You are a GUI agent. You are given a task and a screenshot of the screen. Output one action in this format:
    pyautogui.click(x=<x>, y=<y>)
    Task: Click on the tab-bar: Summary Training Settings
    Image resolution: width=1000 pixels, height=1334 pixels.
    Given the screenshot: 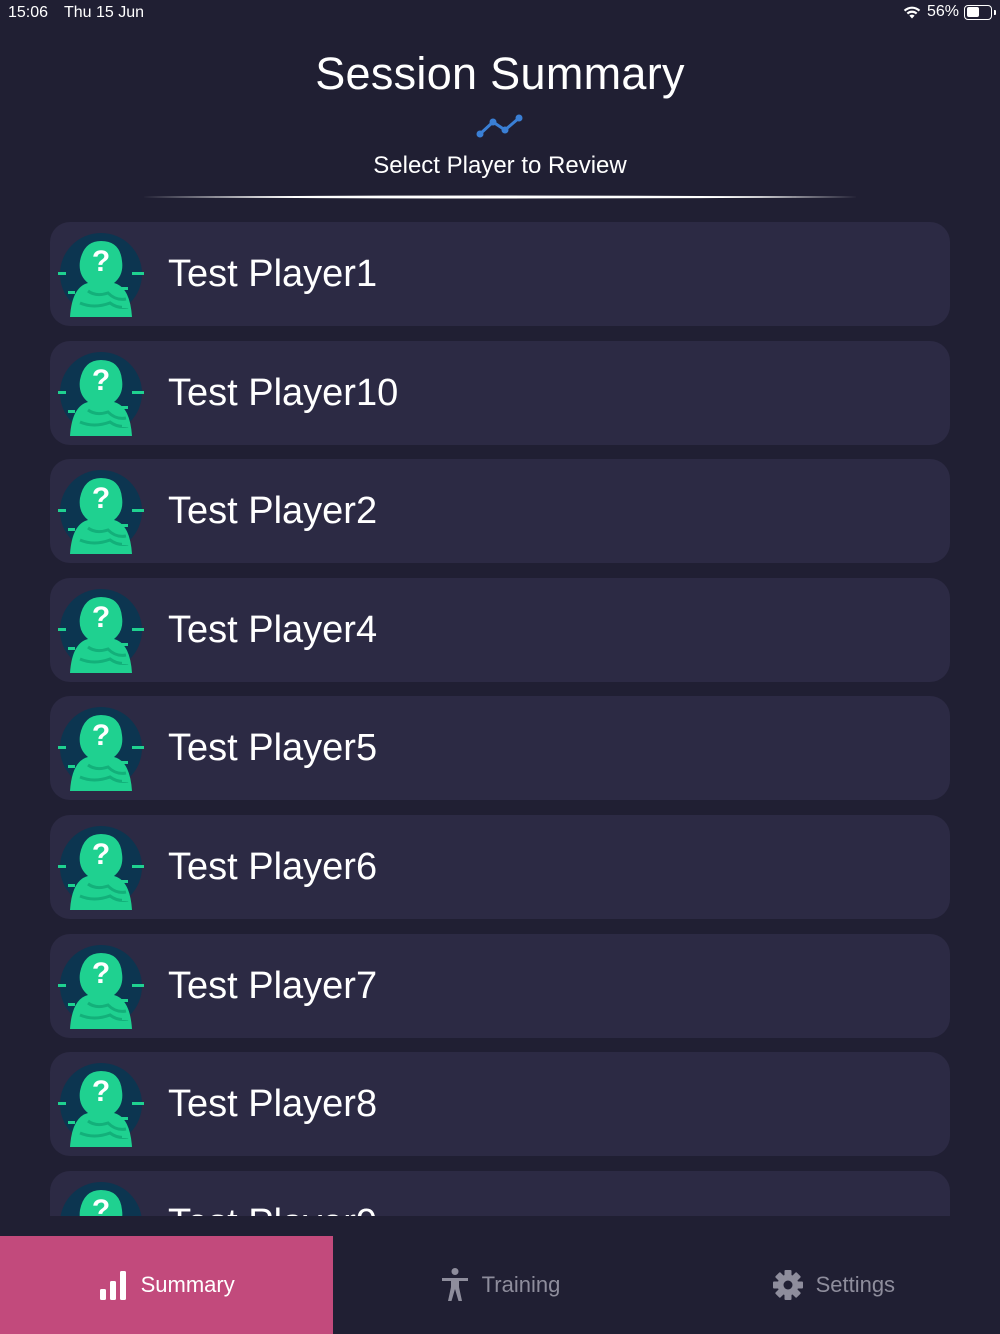 What is the action you would take?
    pyautogui.click(x=500, y=1285)
    